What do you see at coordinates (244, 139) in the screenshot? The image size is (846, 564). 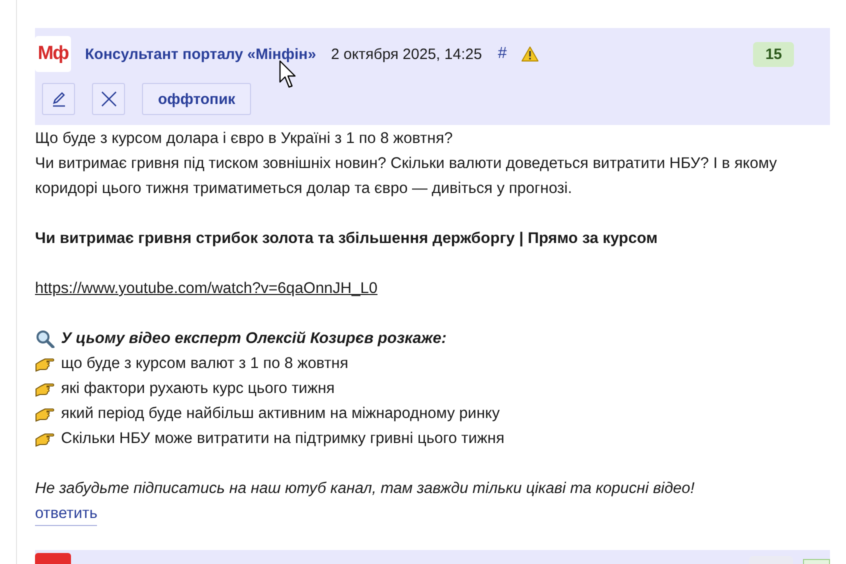 I see `comment-text: Що буде з курсом долара і євро в Україні з 1 по 8 жовтня?` at bounding box center [244, 139].